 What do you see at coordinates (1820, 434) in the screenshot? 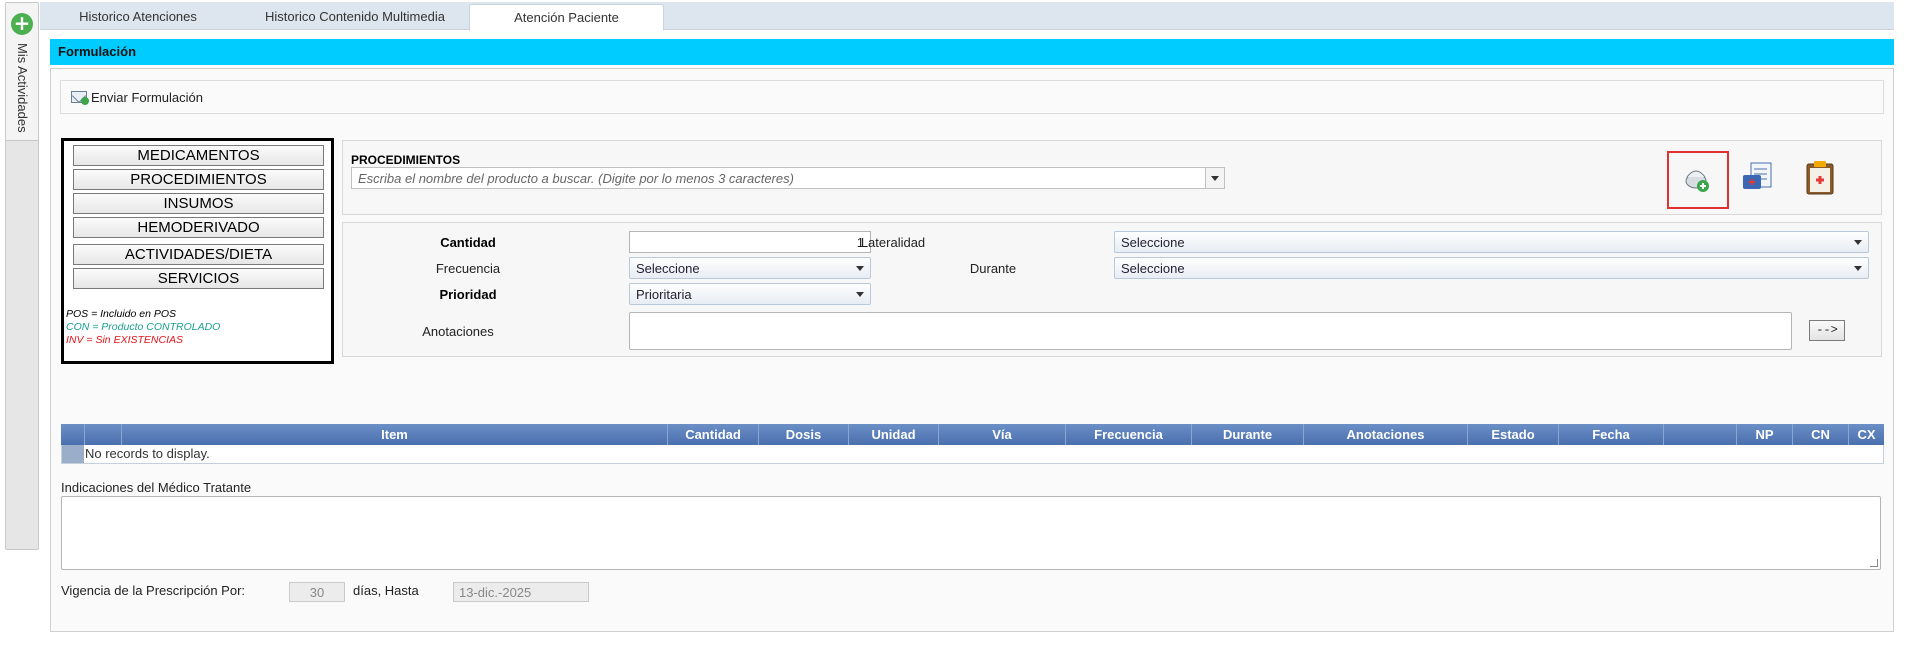
I see `grid-col-cn: CN` at bounding box center [1820, 434].